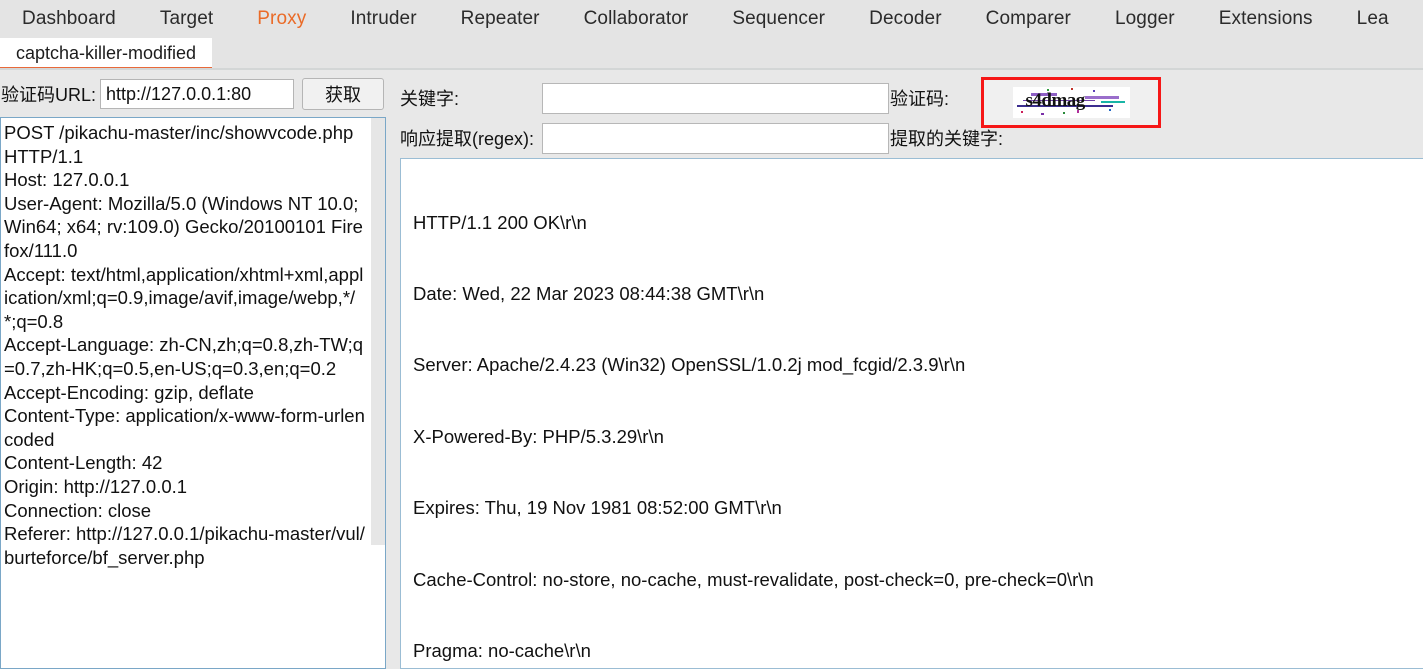 This screenshot has height=669, width=1423. I want to click on keyword-label: 关键字:, so click(430, 99).